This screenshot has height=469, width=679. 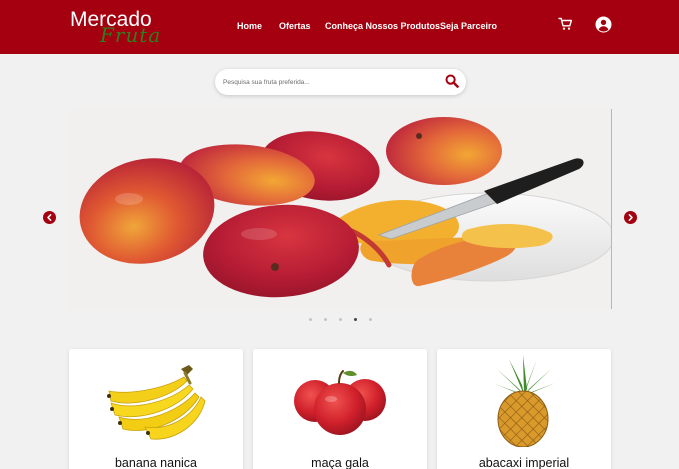 What do you see at coordinates (295, 26) in the screenshot?
I see `nav-offers: Ofertas` at bounding box center [295, 26].